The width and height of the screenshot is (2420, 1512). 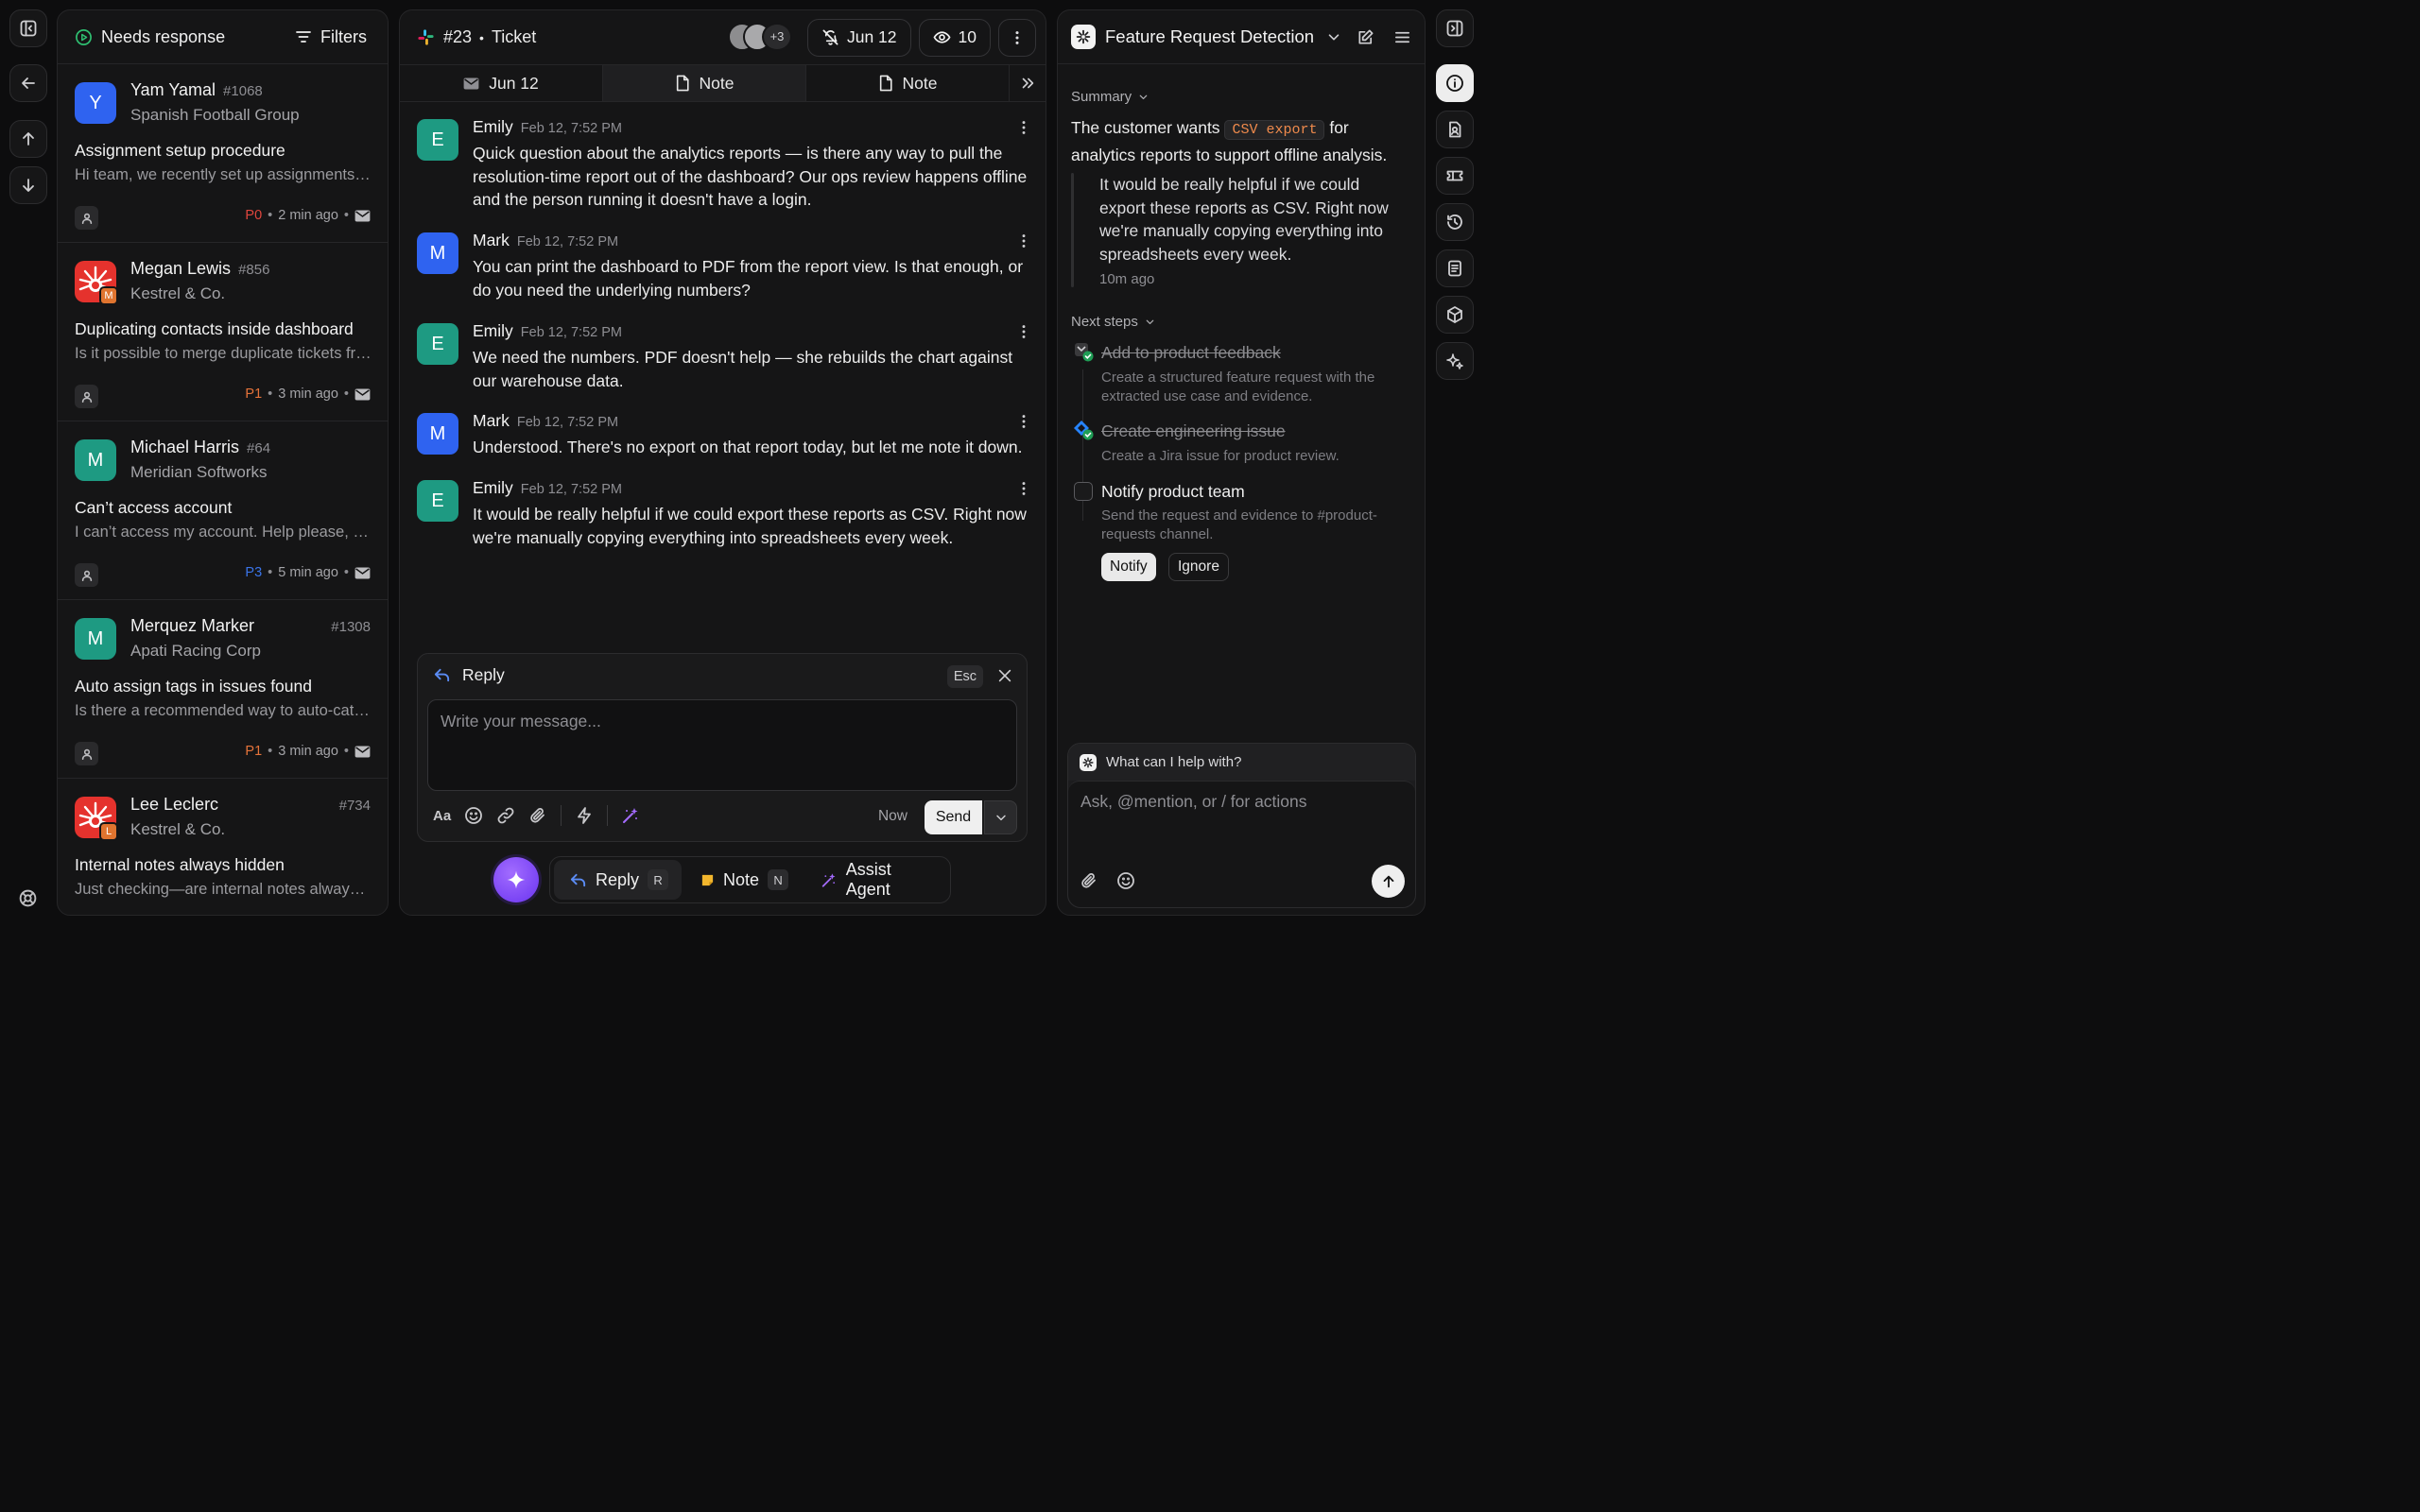 I want to click on text-format-icon: Aa, so click(x=442, y=816).